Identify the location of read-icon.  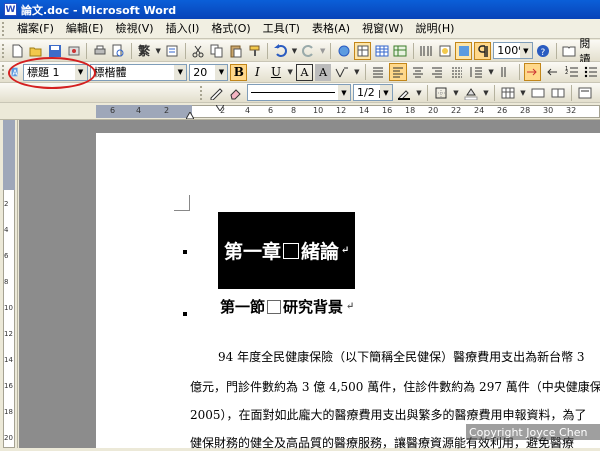
(569, 51).